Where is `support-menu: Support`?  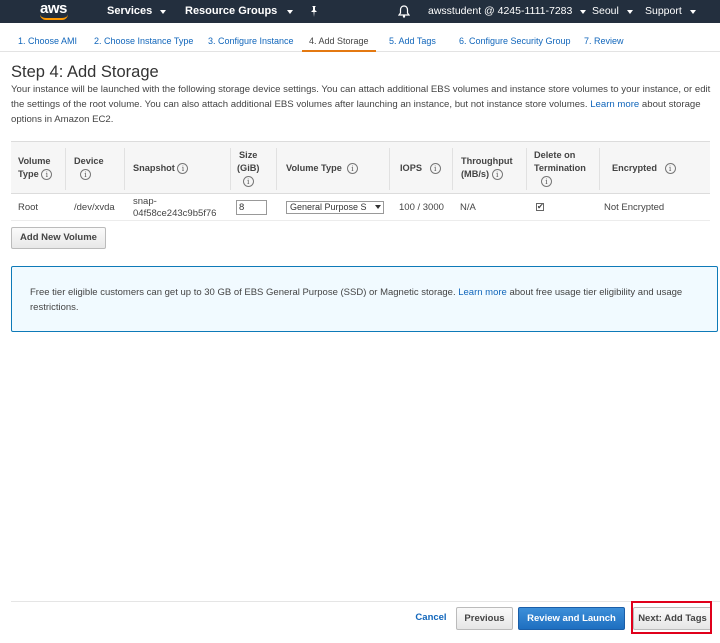 support-menu: Support is located at coordinates (670, 11).